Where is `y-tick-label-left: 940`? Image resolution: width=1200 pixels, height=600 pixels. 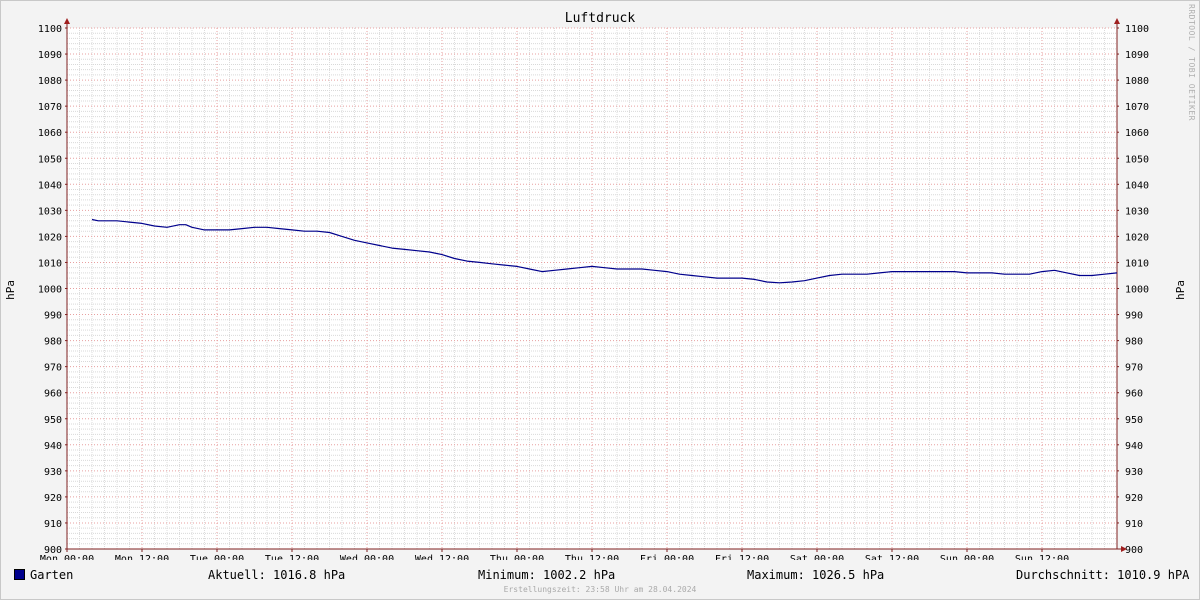 y-tick-label-left: 940 is located at coordinates (53, 446).